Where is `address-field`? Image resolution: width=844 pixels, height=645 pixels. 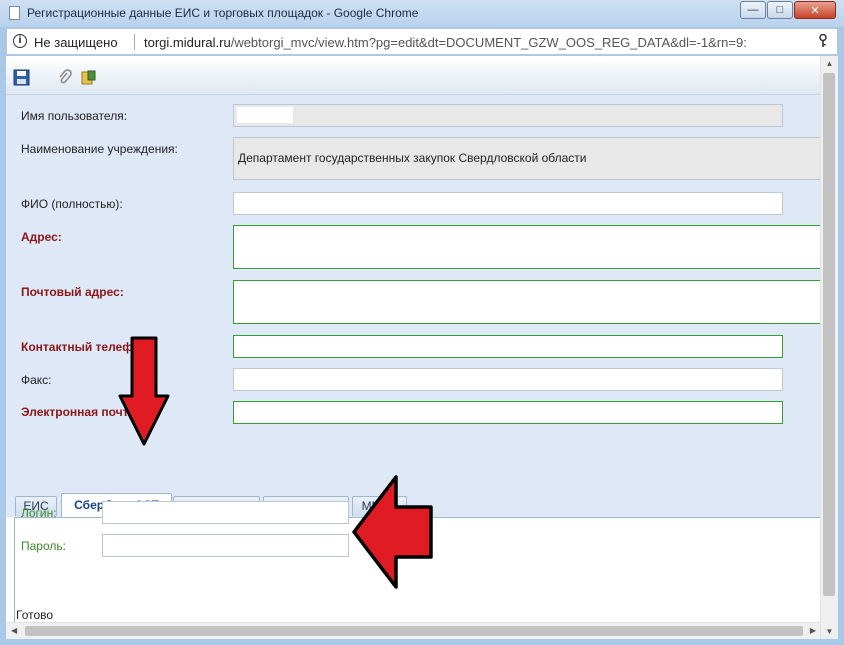
address-field is located at coordinates (527, 247).